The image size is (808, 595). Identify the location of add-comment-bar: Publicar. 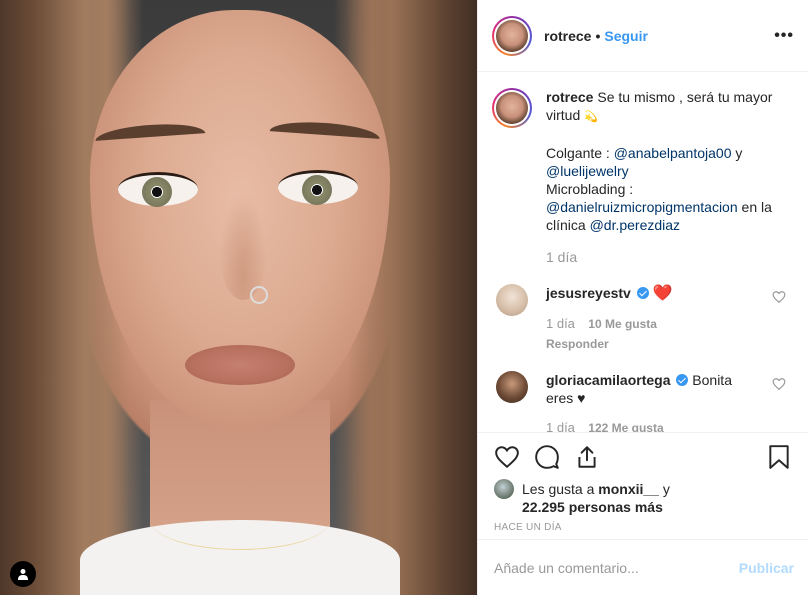
(643, 567).